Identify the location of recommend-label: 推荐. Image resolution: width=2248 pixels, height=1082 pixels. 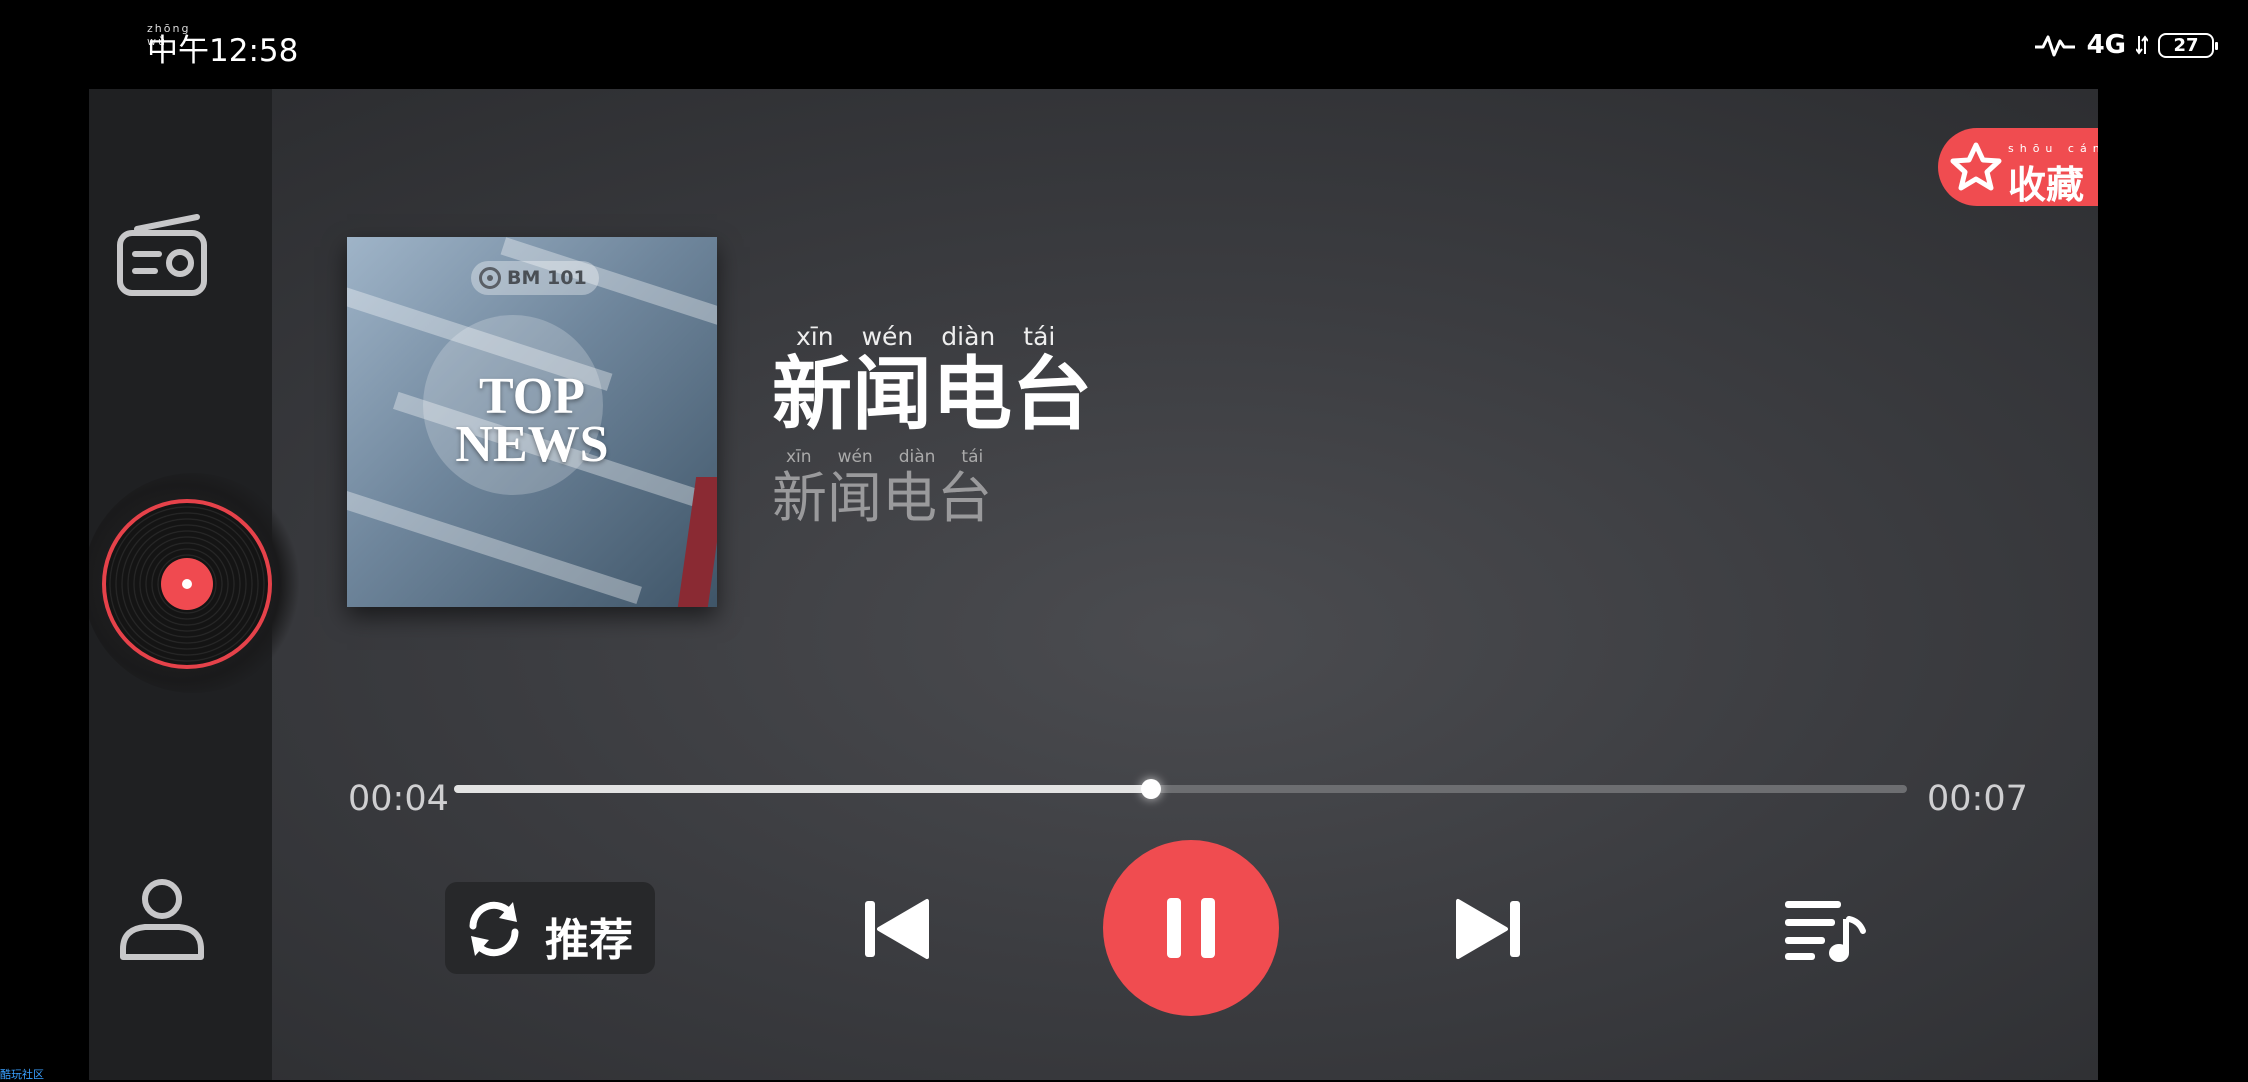
(589, 940).